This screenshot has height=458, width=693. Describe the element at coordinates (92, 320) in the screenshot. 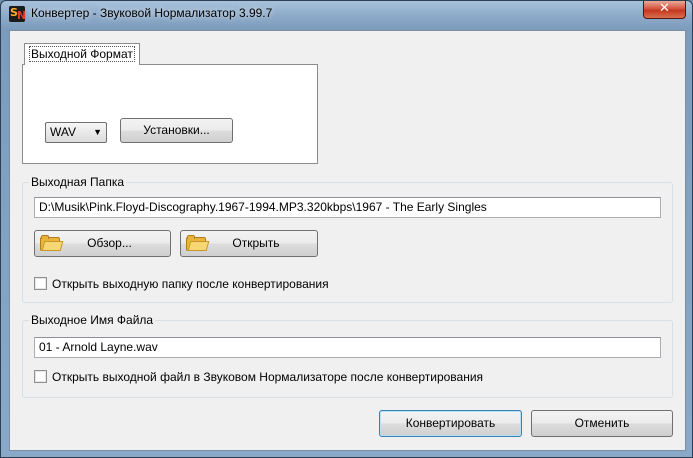

I see `output-filename-group-label: Выходное Имя Файла` at that location.